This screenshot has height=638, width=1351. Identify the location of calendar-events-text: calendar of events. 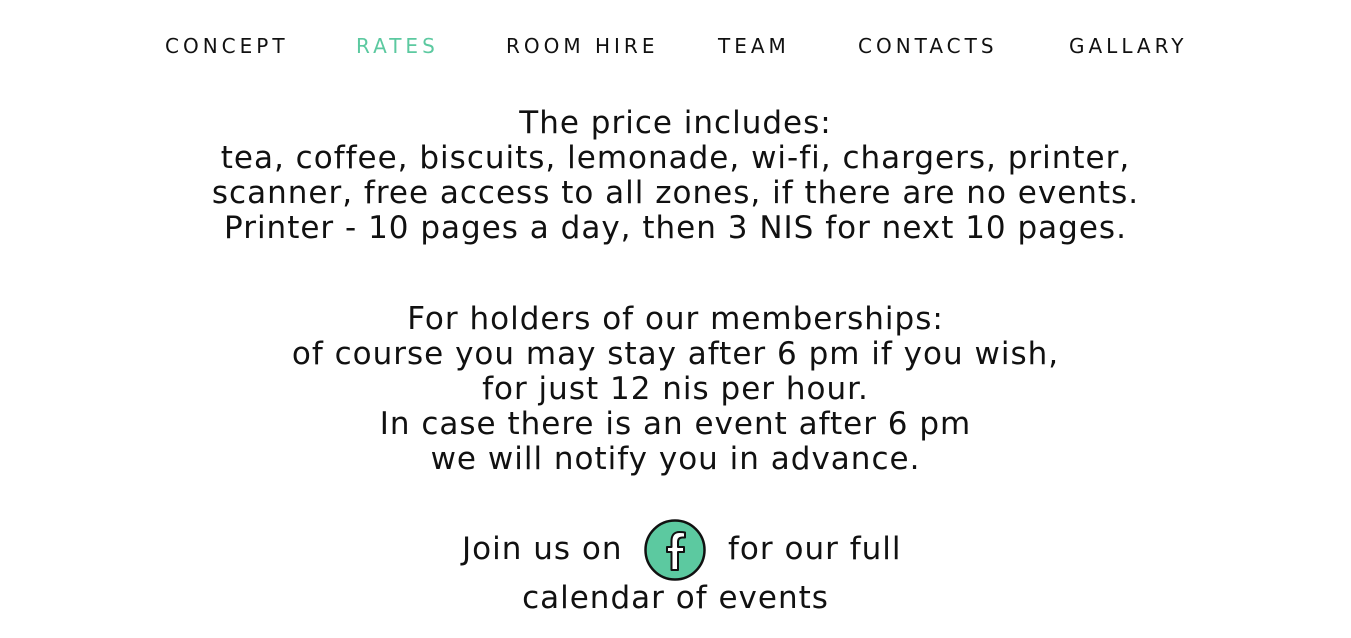
(675, 598).